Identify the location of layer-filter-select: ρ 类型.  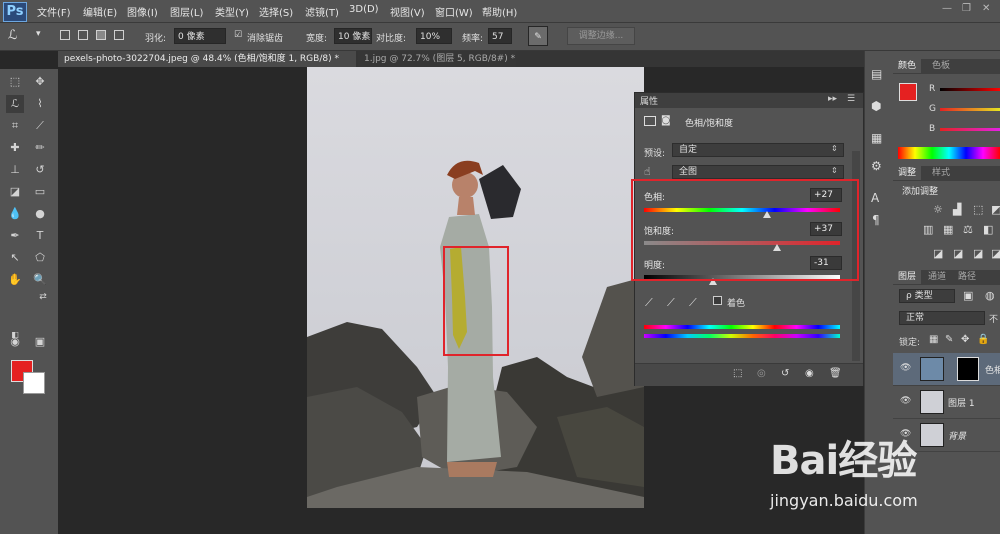
(927, 296).